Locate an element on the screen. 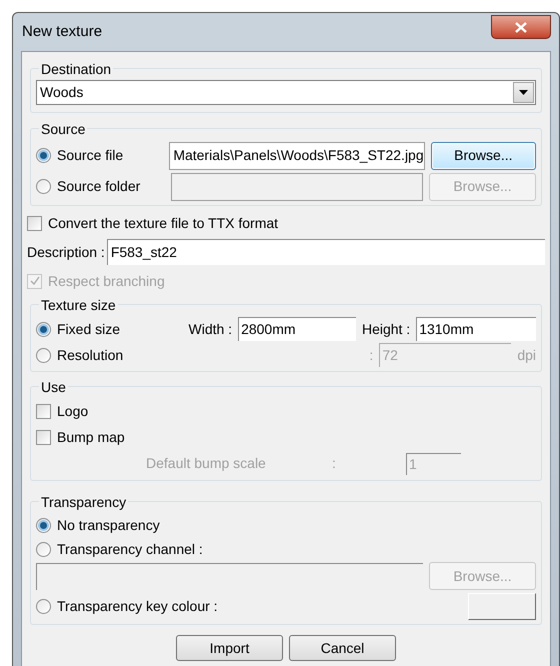 Image resolution: width=560 pixels, height=666 pixels. field-value: 2800mm is located at coordinates (268, 329).